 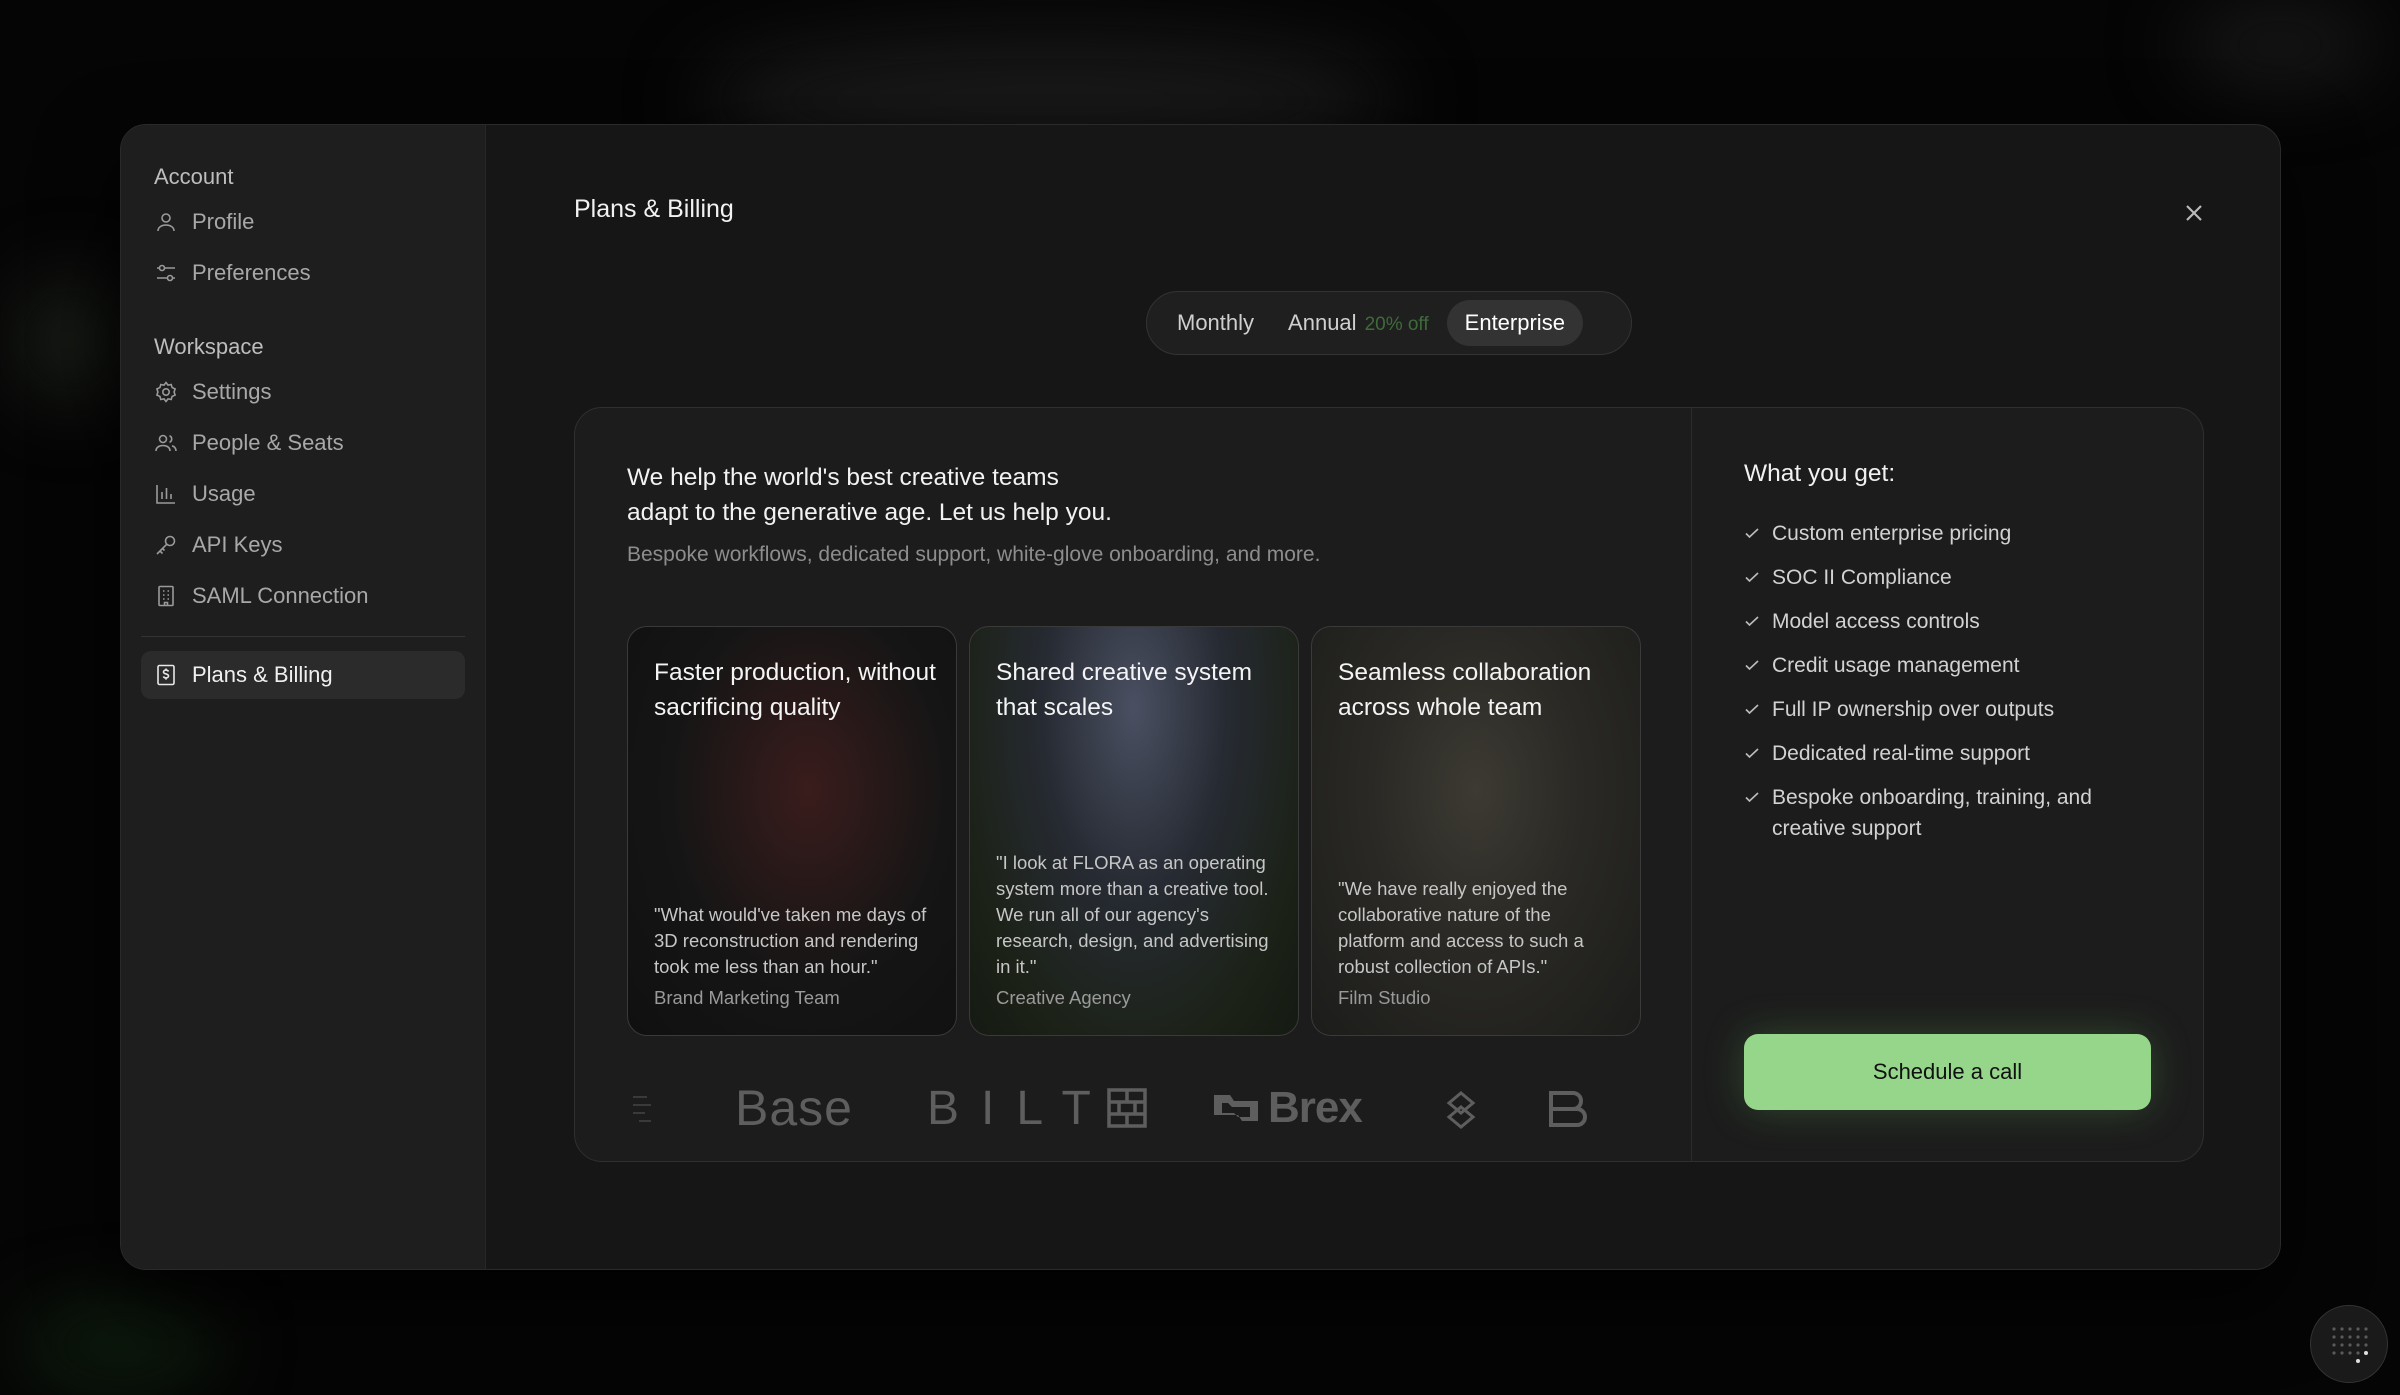 I want to click on sidebar-item-label: People & Seats, so click(x=268, y=442).